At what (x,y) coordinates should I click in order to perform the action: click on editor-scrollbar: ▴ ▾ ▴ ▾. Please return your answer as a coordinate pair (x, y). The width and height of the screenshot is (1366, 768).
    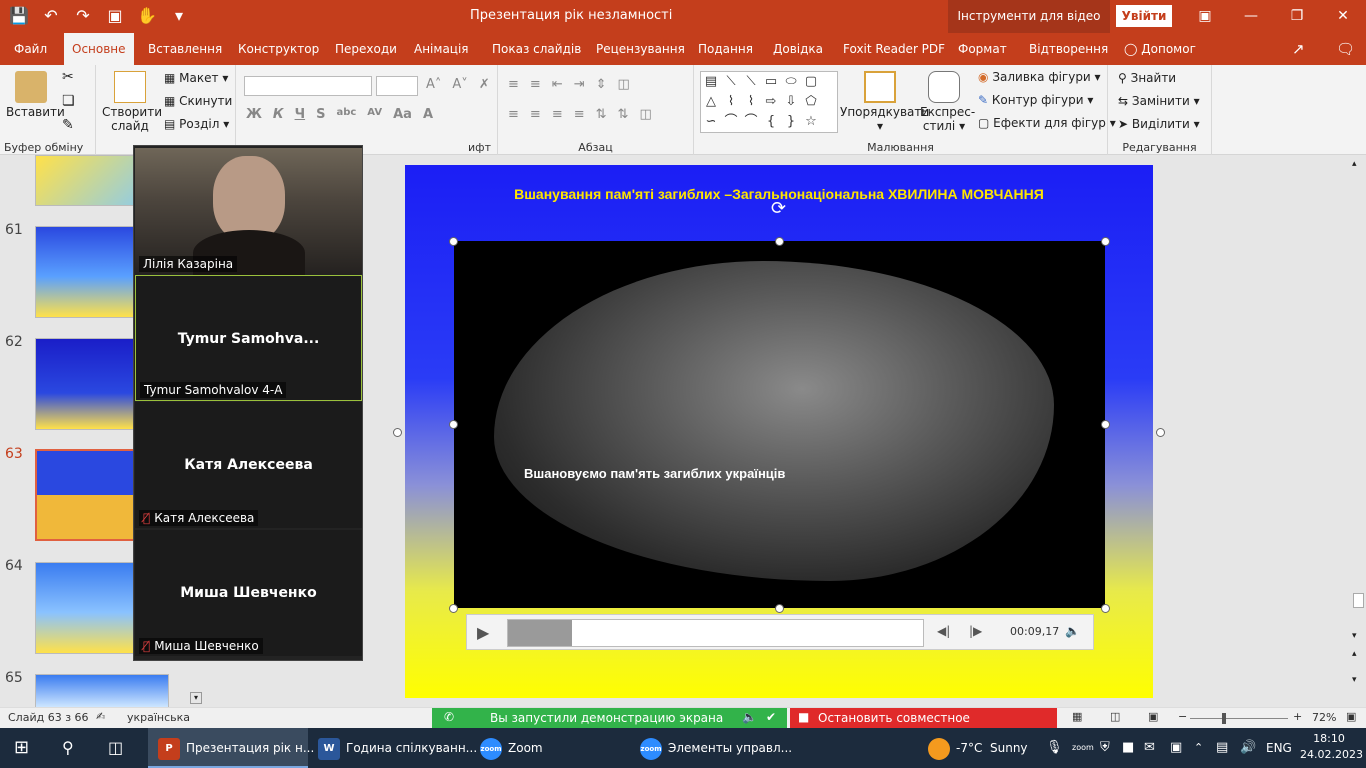
    Looking at the image, I should click on (1358, 431).